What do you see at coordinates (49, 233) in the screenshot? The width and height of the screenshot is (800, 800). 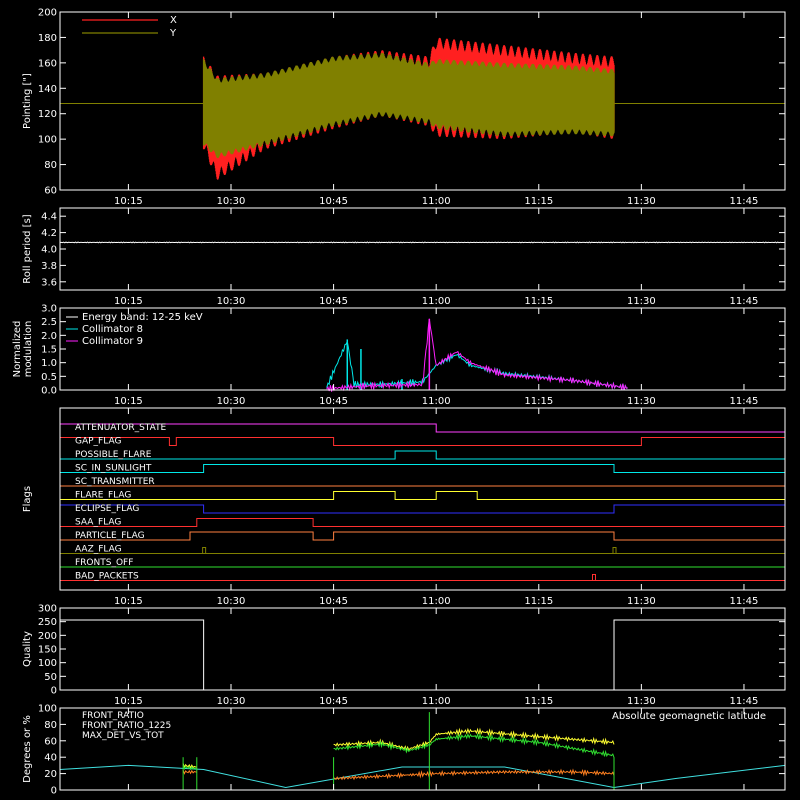 I see `y-tick-label: 4.2` at bounding box center [49, 233].